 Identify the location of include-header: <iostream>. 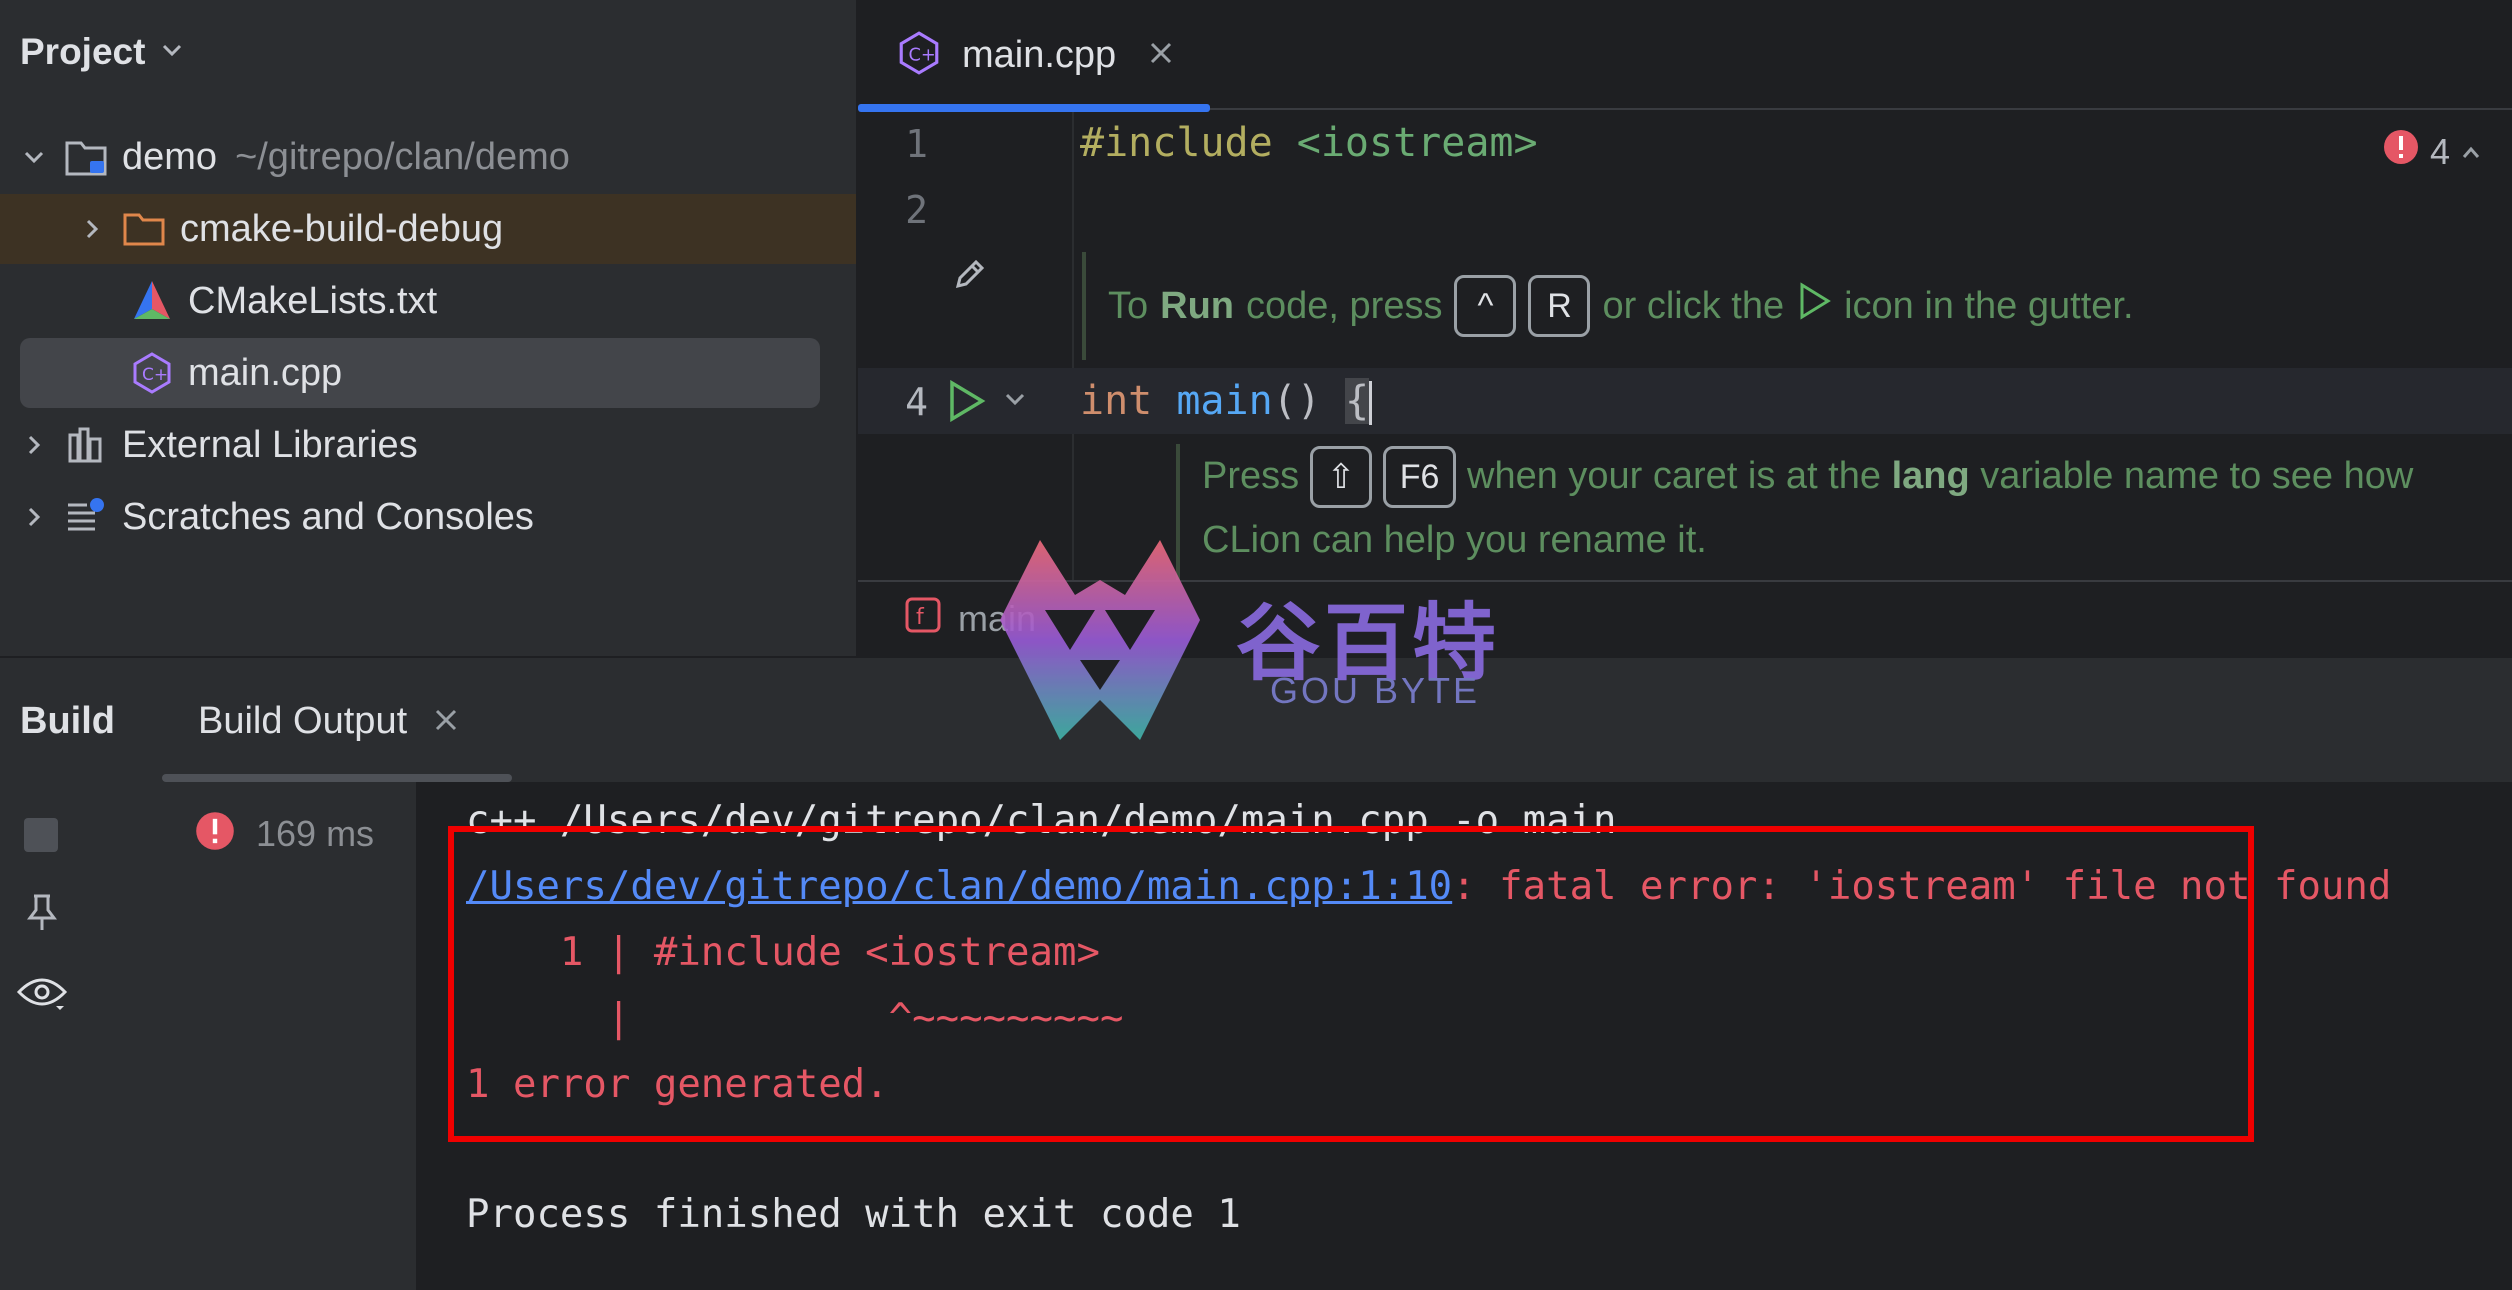
(1417, 143).